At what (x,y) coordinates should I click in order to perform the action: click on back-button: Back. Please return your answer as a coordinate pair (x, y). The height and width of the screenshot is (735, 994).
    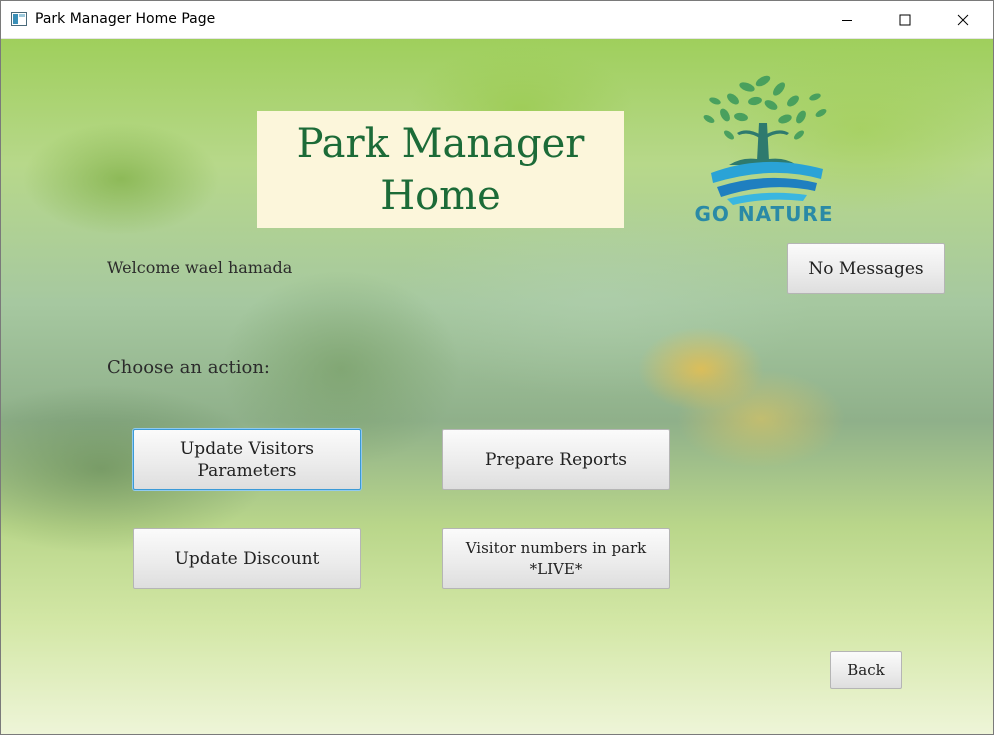
    Looking at the image, I should click on (866, 670).